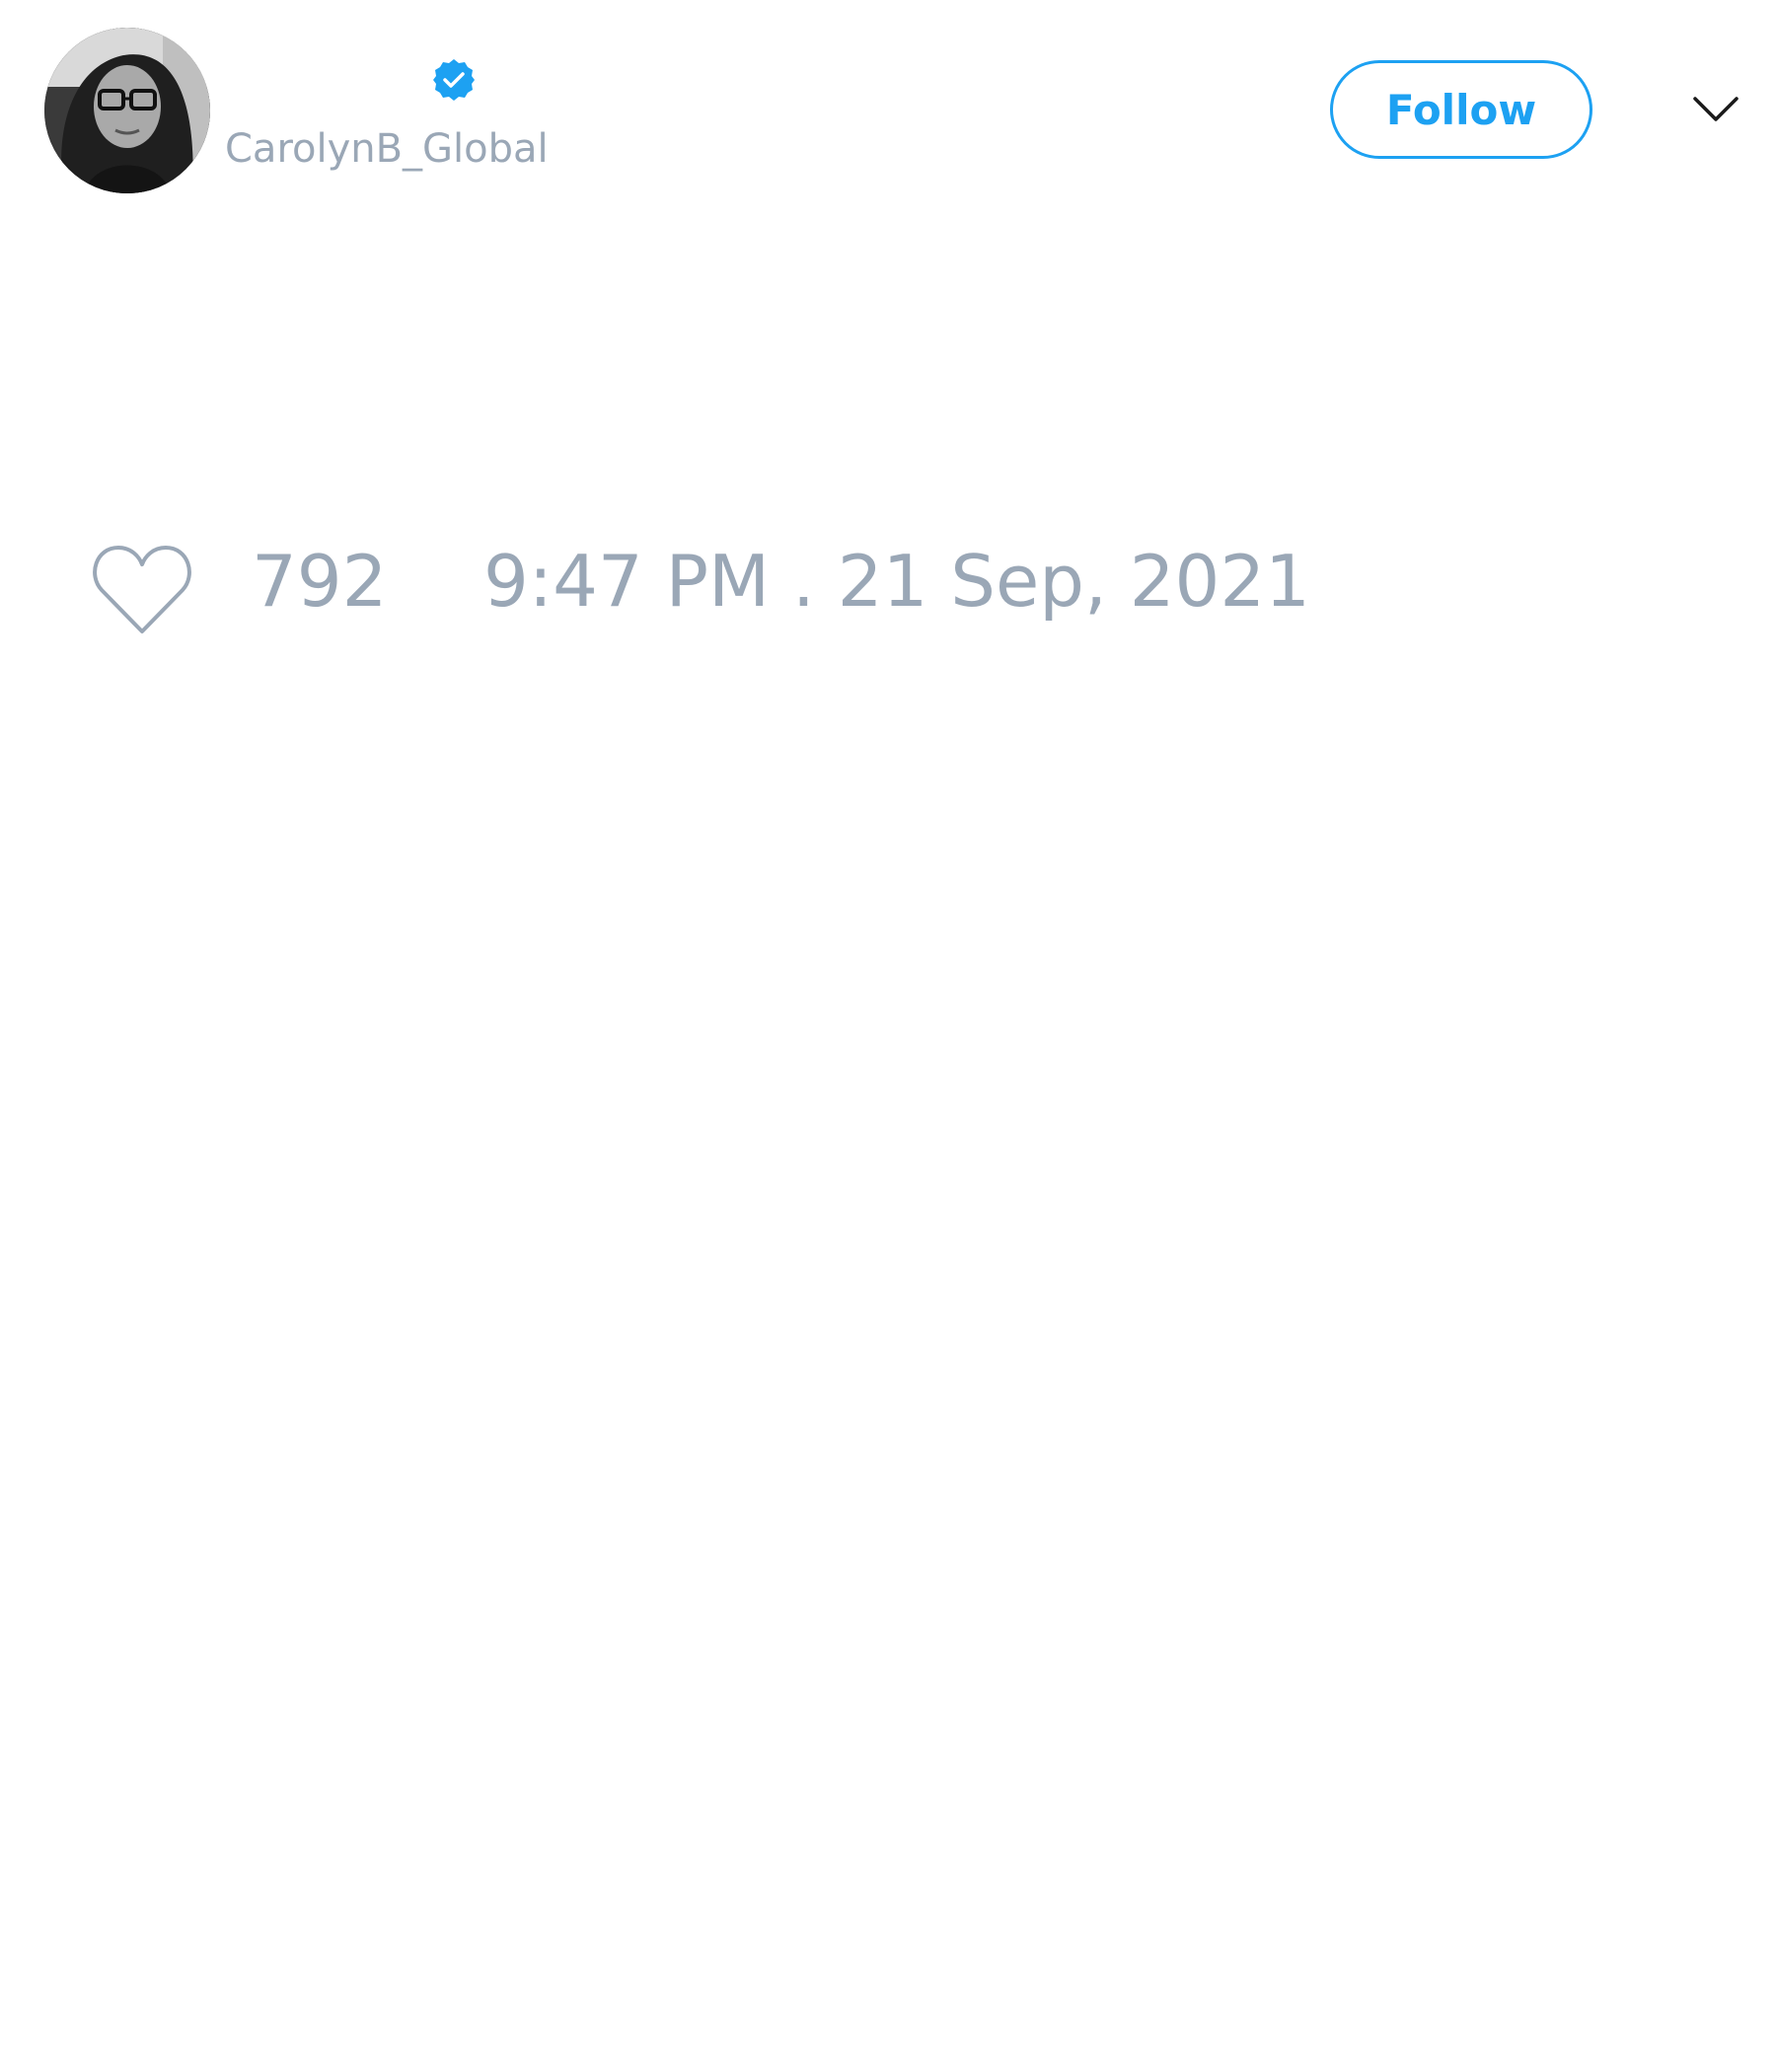  Describe the element at coordinates (320, 581) in the screenshot. I see `like-count: 792` at that location.